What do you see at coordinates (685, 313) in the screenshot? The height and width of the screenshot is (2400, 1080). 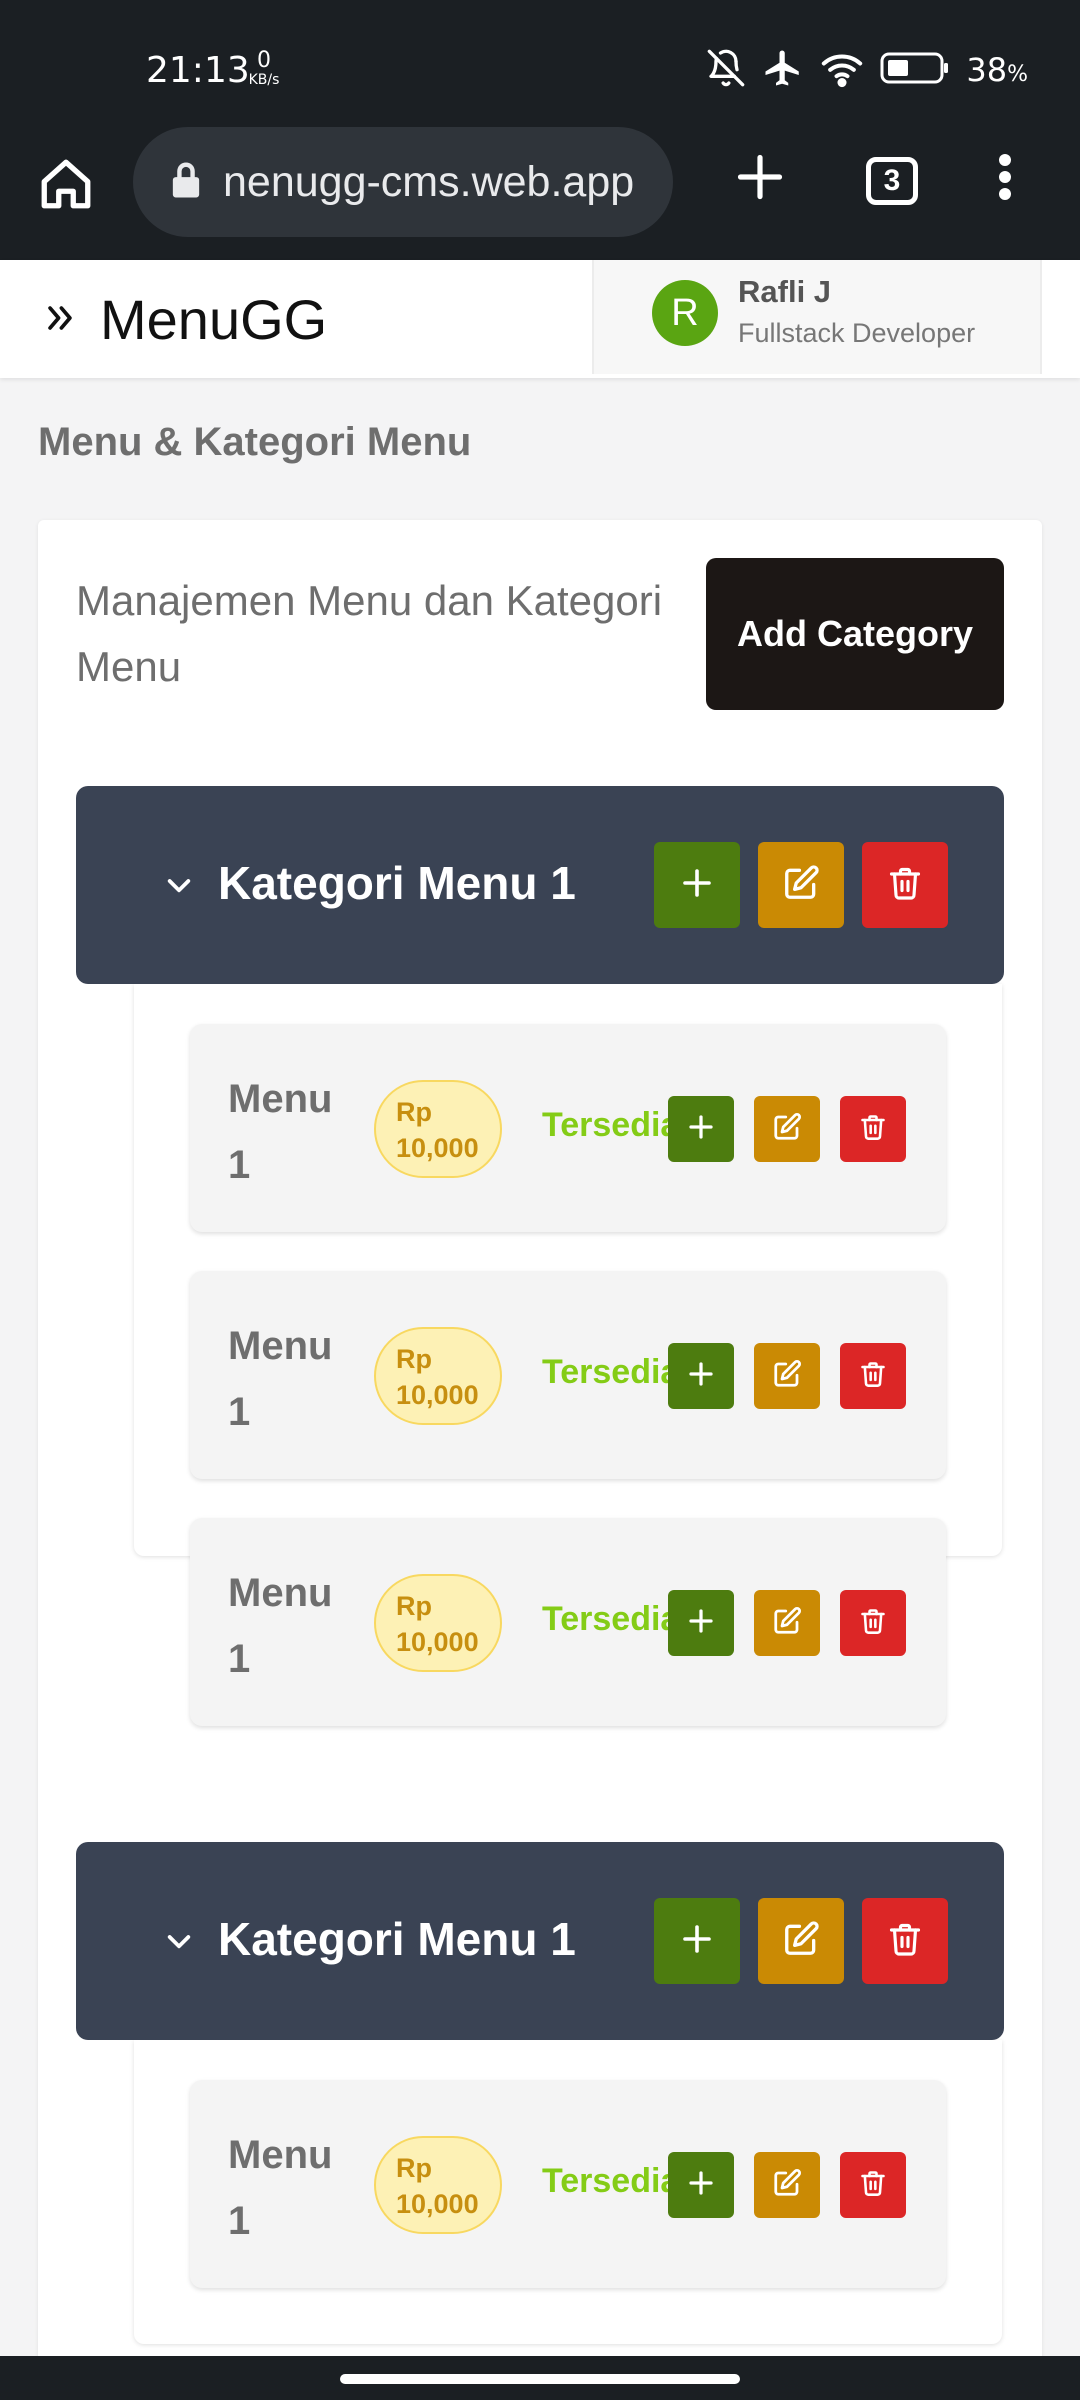 I see `avatar: R` at bounding box center [685, 313].